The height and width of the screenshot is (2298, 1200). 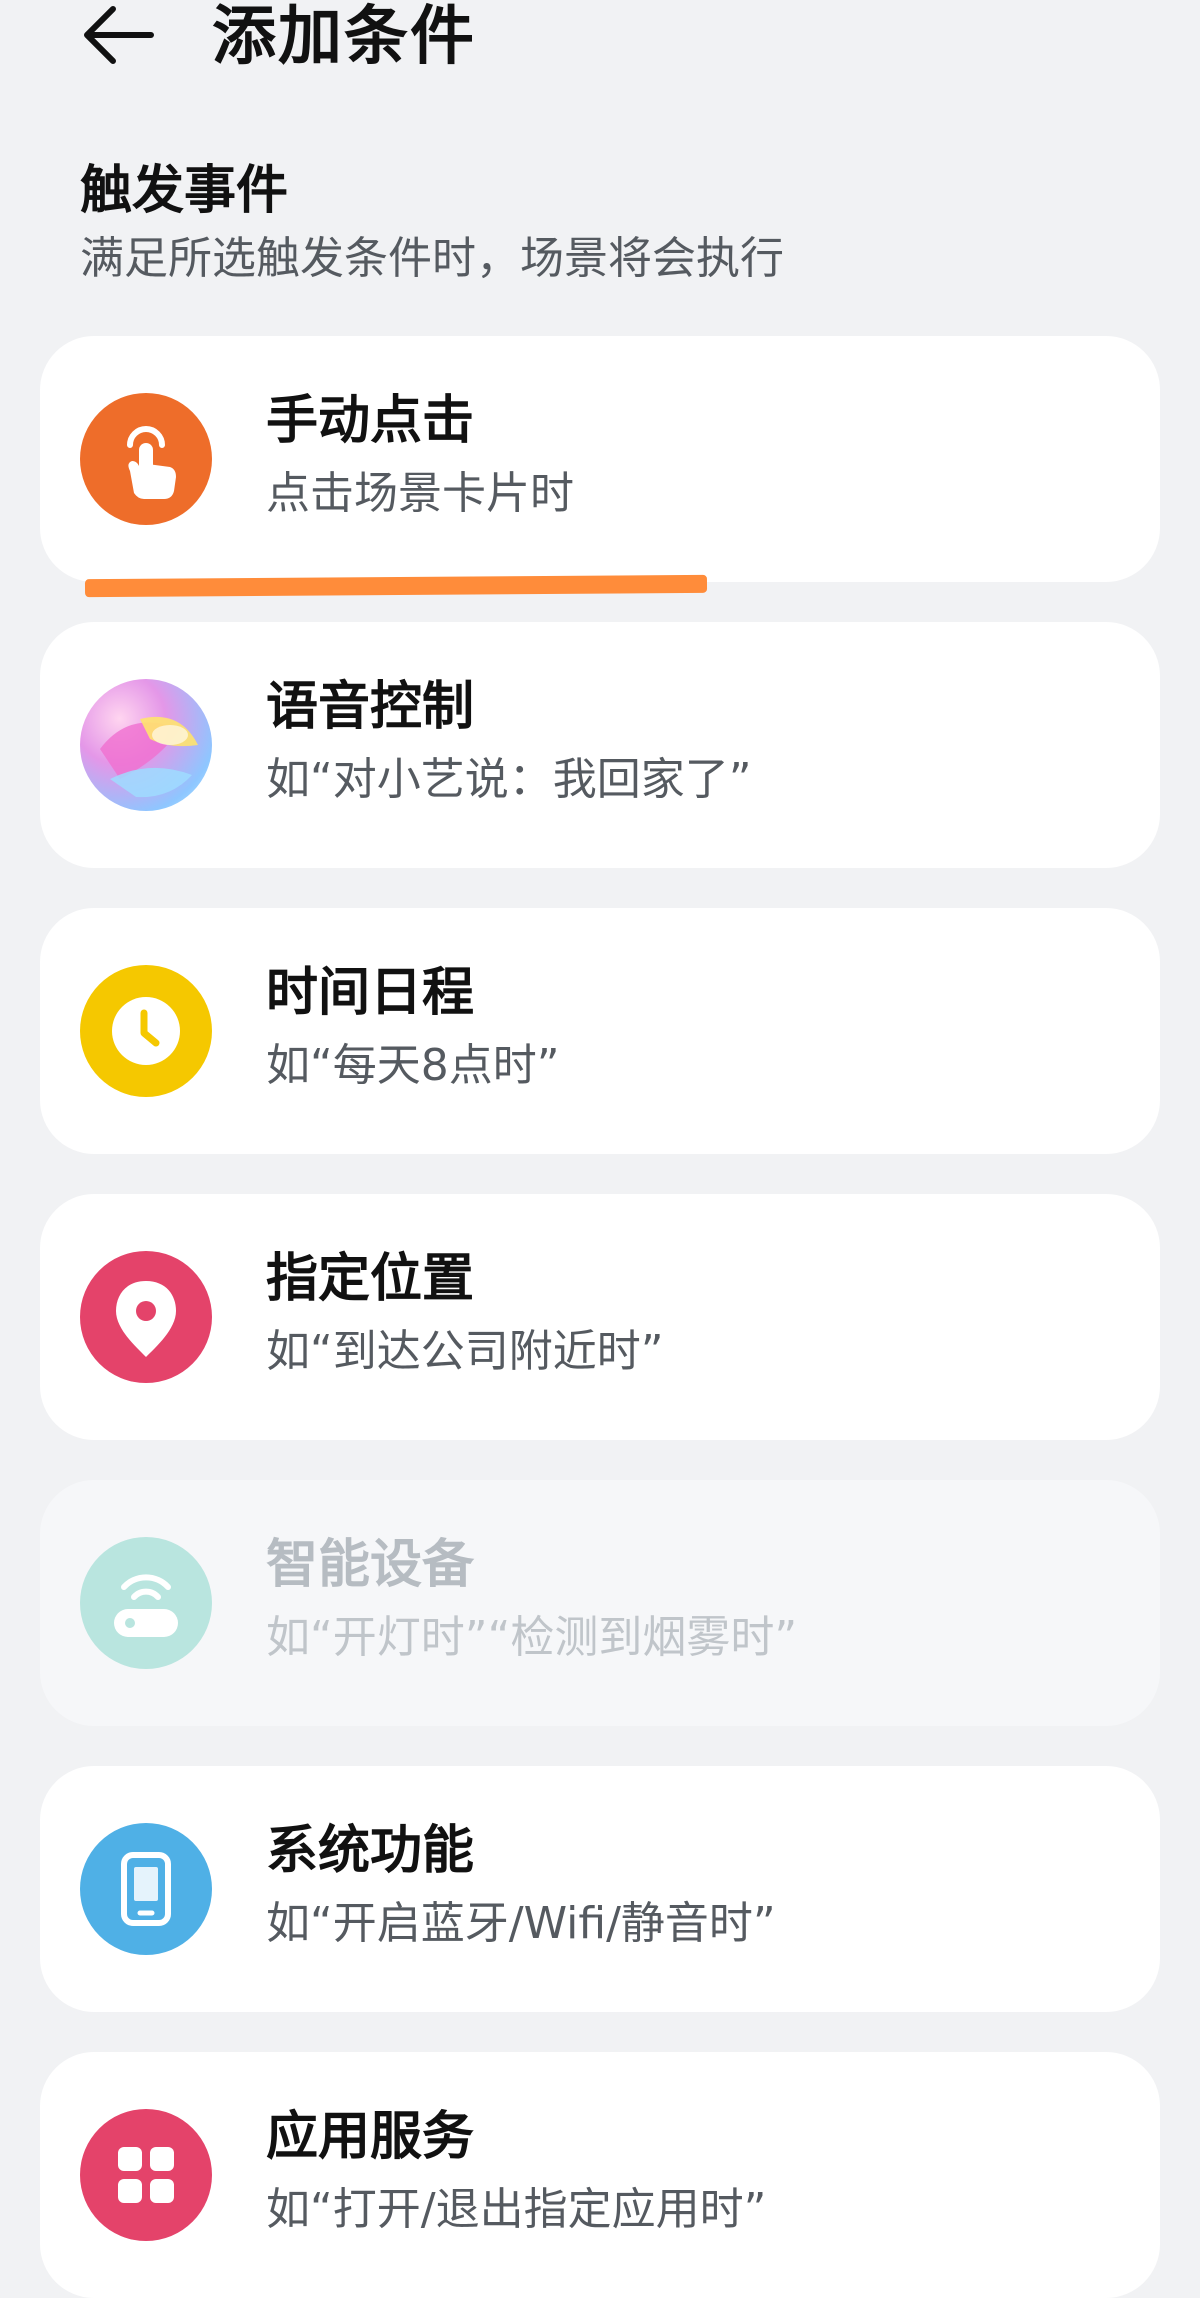 What do you see at coordinates (600, 745) in the screenshot?
I see `trigger-card-voice-control: 语音控制 如“对小艺说：我回家了”` at bounding box center [600, 745].